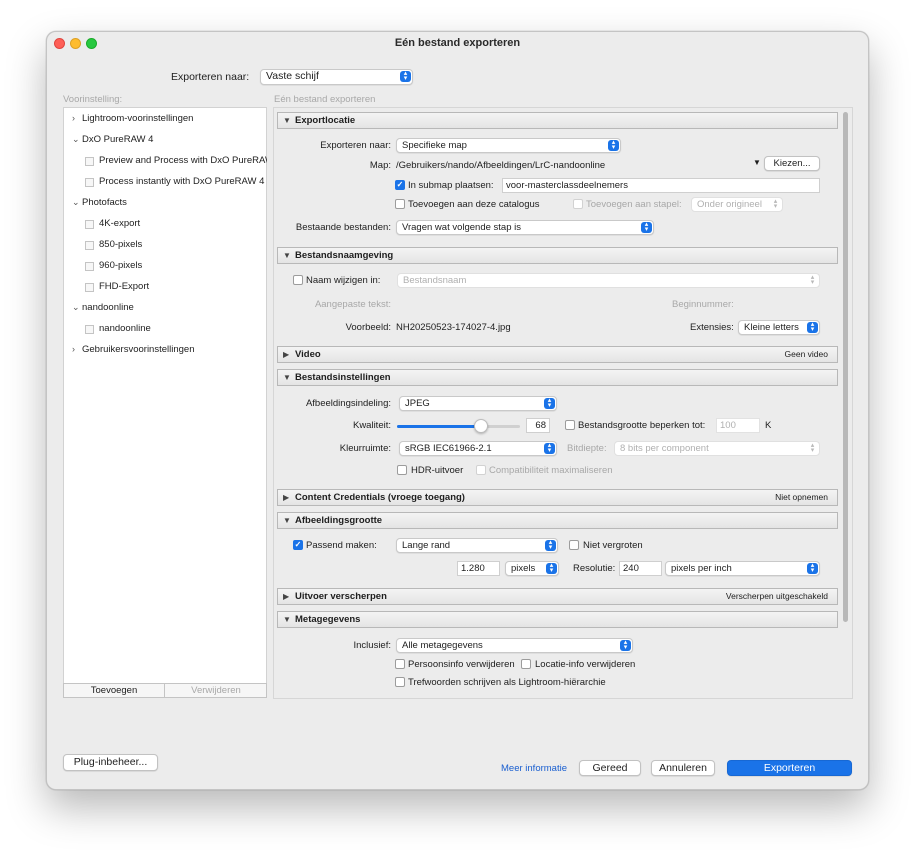 This screenshot has width=913, height=850. Describe the element at coordinates (372, 645) in the screenshot. I see `include-label: Inclusief:` at that location.